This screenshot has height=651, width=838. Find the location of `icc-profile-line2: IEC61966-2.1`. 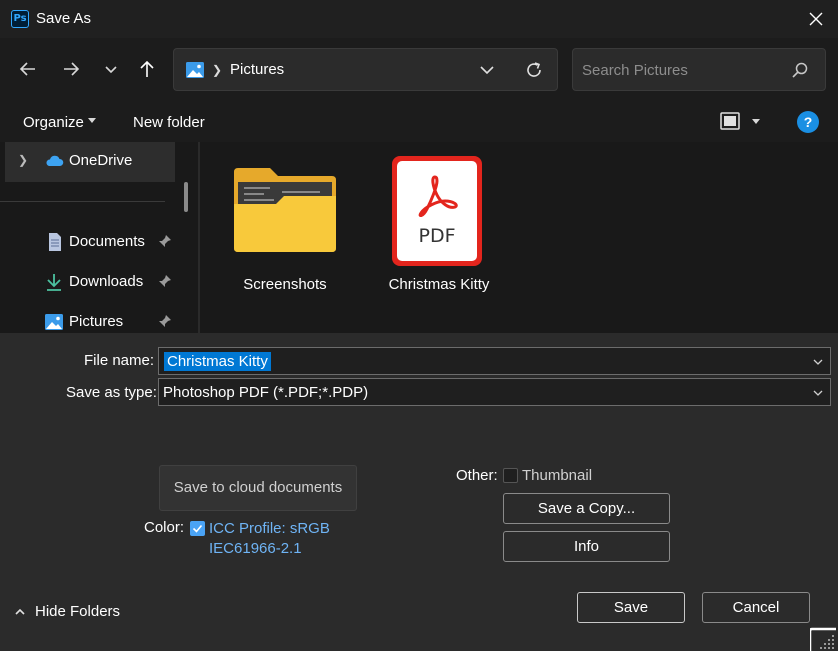

icc-profile-line2: IEC61966-2.1 is located at coordinates (255, 548).